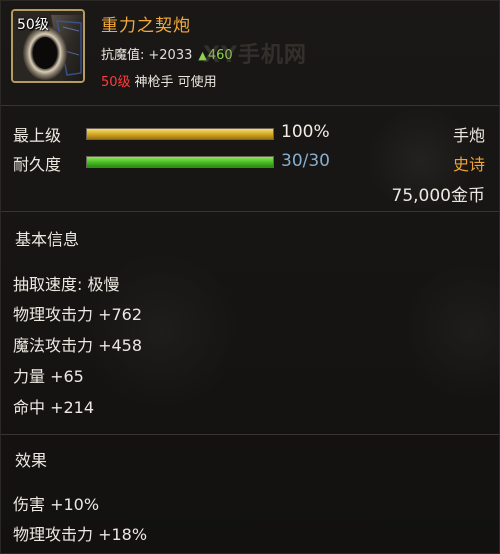 This screenshot has height=554, width=500. I want to click on magic-resist-value: +2033, so click(170, 55).